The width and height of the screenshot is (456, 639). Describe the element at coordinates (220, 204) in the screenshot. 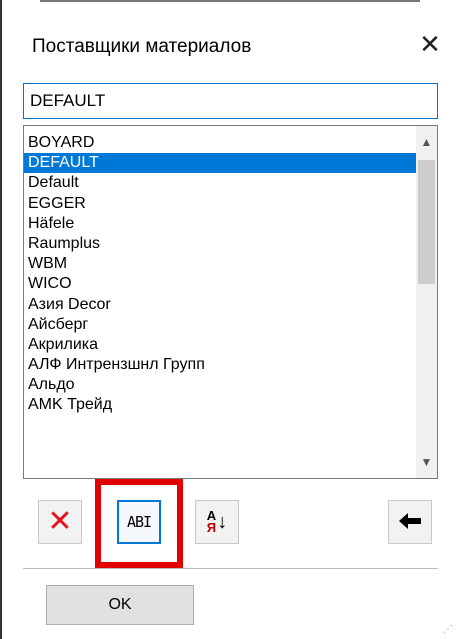

I see `list-item: EGGER` at that location.